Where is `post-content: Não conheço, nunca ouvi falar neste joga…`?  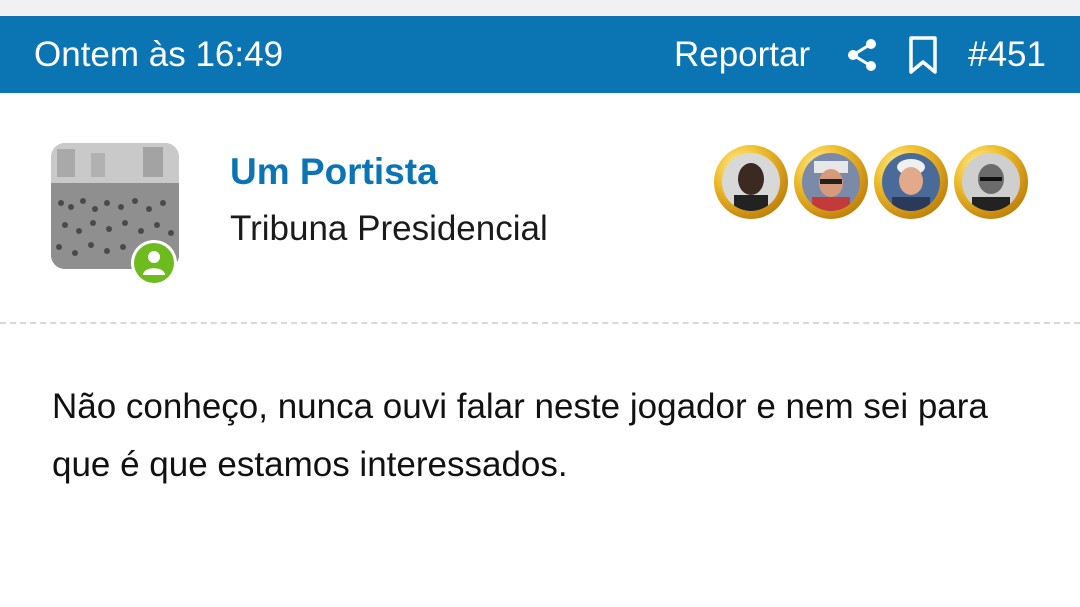 post-content: Não conheço, nunca ouvi falar neste joga… is located at coordinates (520, 435).